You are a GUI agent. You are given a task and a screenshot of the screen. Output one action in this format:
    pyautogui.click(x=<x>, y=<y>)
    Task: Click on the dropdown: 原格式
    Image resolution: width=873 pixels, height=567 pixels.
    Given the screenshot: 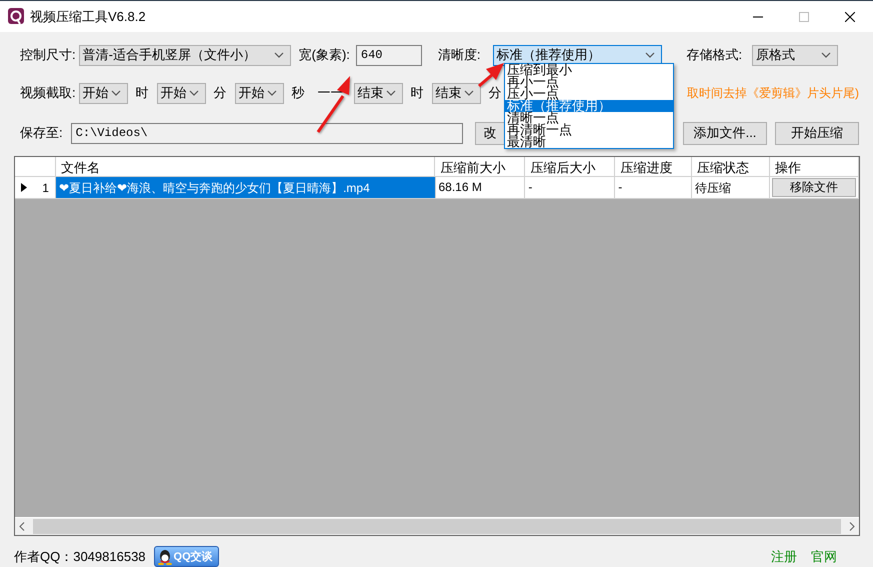 What is the action you would take?
    pyautogui.click(x=795, y=55)
    